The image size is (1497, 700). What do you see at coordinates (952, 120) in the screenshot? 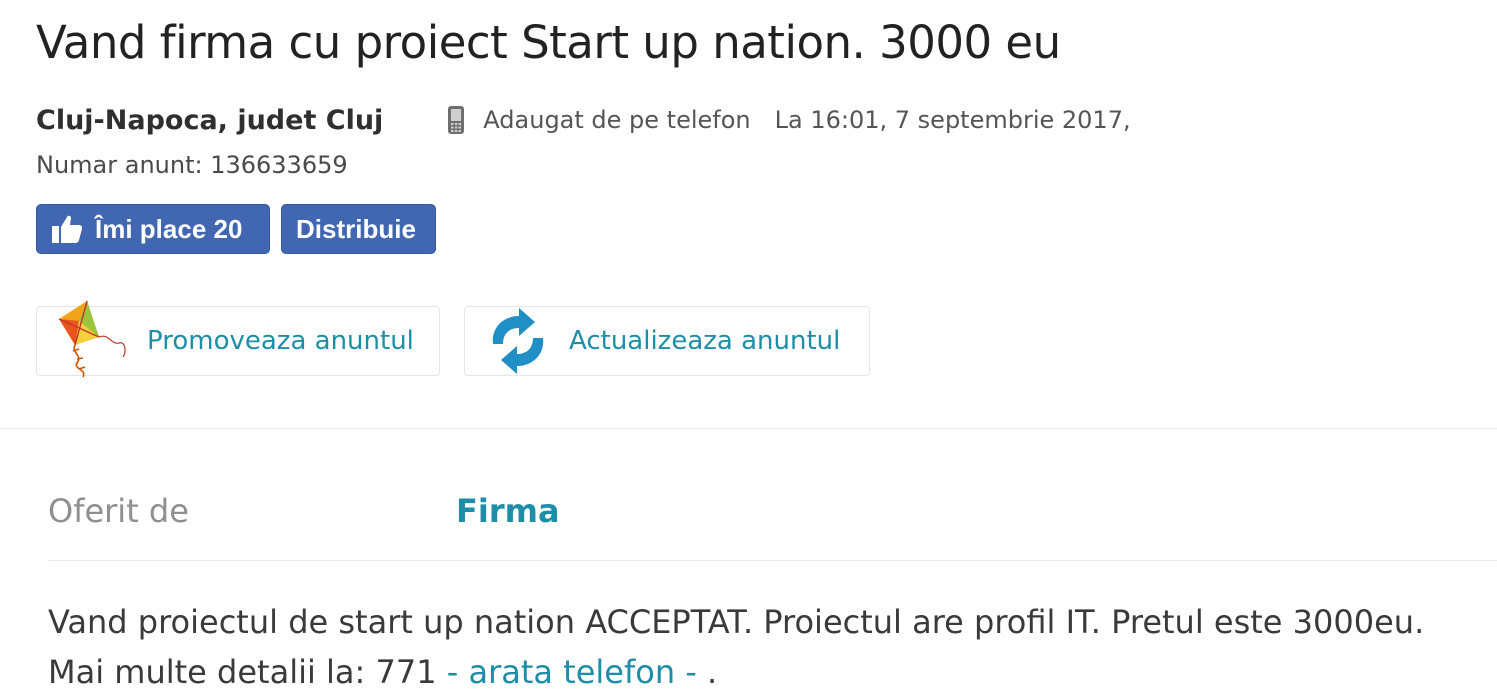
I see `listing-date: La 16:01, 7 septembrie 2017,` at bounding box center [952, 120].